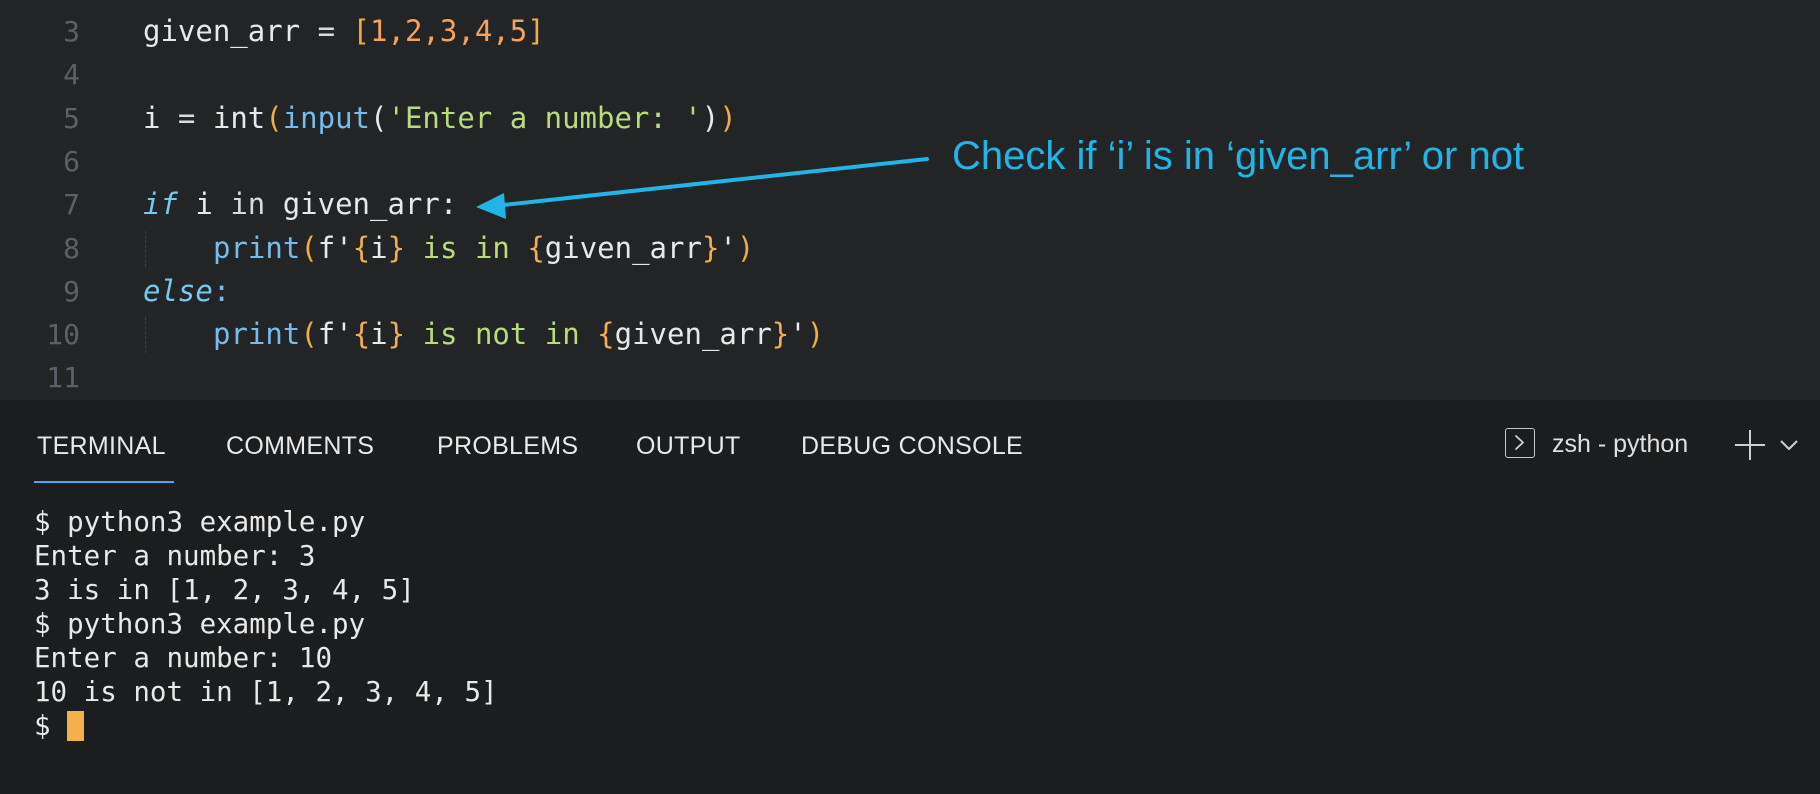 This screenshot has height=794, width=1820. I want to click on chevron-down-icon, so click(1789, 445).